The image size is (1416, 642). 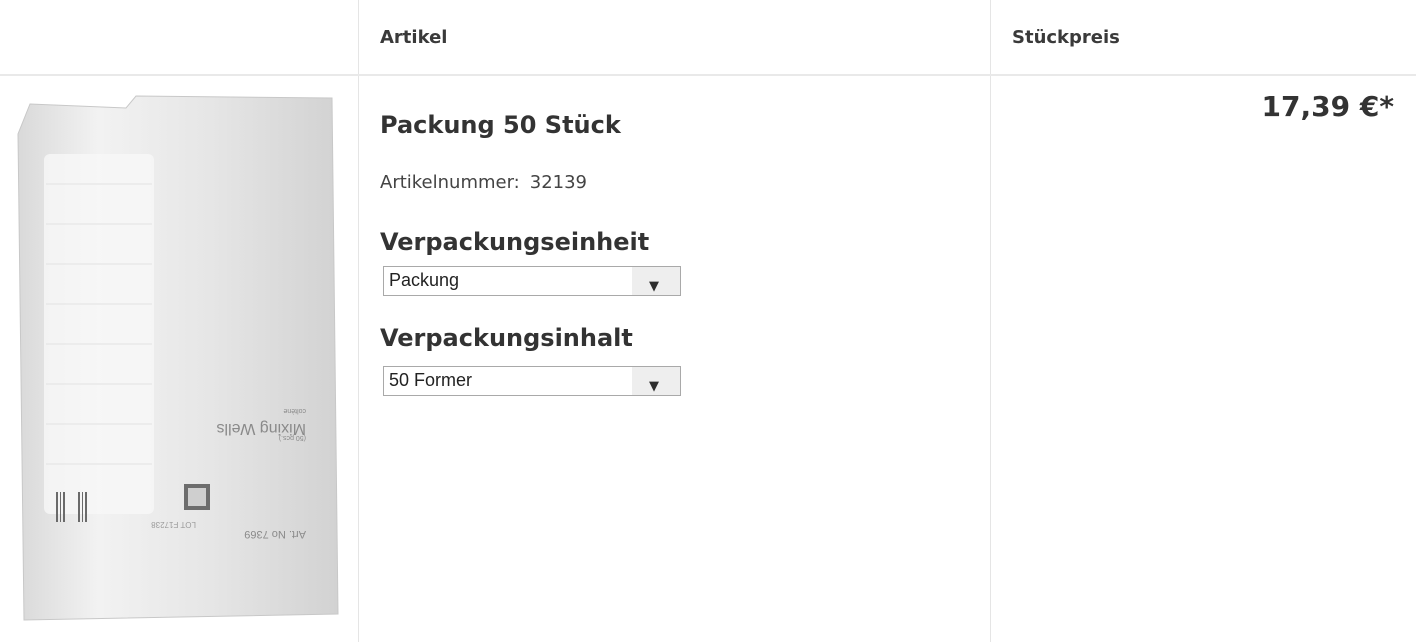 What do you see at coordinates (532, 281) in the screenshot?
I see `packaging-unit-select: Packung ▼` at bounding box center [532, 281].